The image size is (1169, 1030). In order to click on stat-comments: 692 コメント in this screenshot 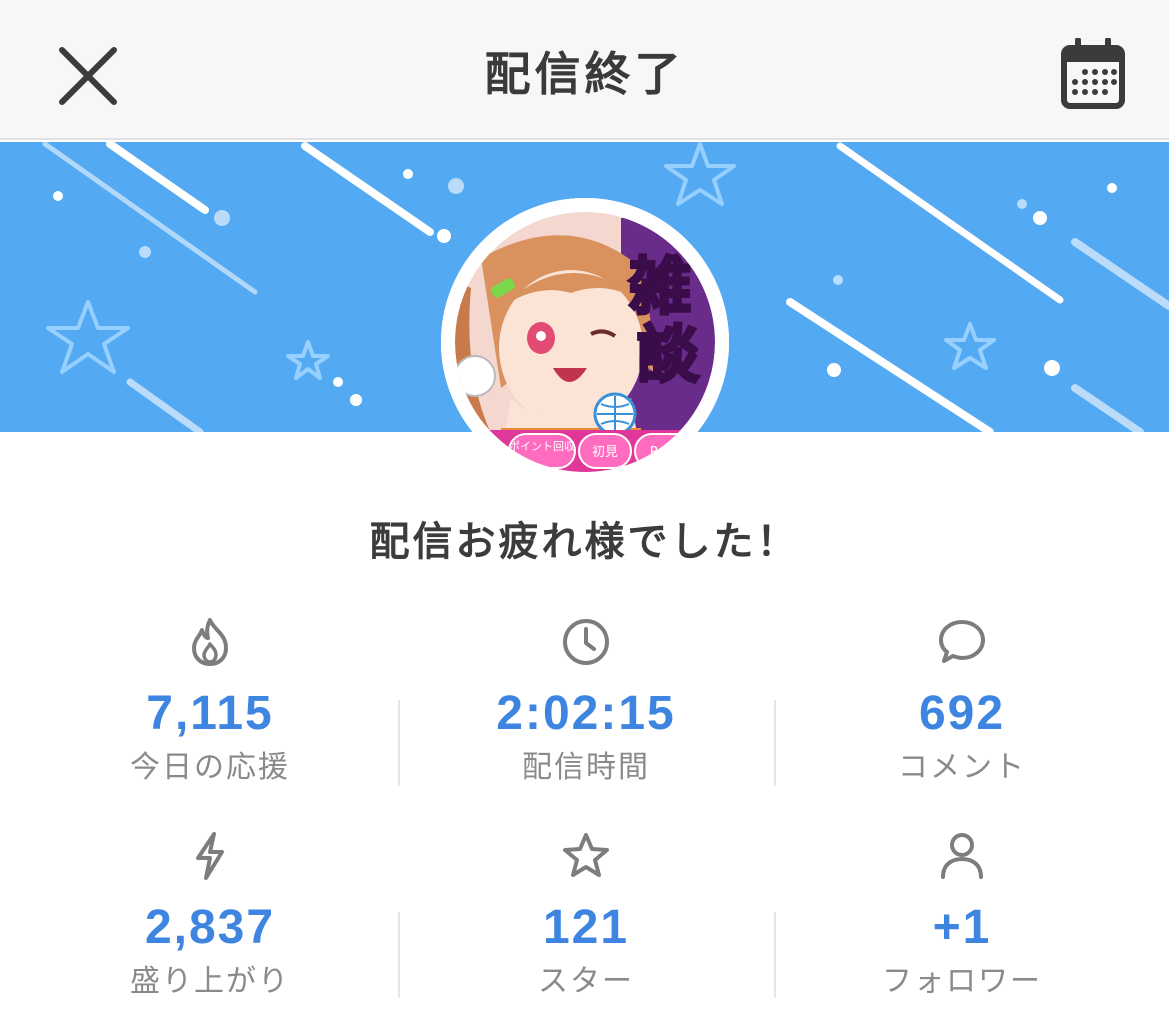, I will do `click(962, 716)`.